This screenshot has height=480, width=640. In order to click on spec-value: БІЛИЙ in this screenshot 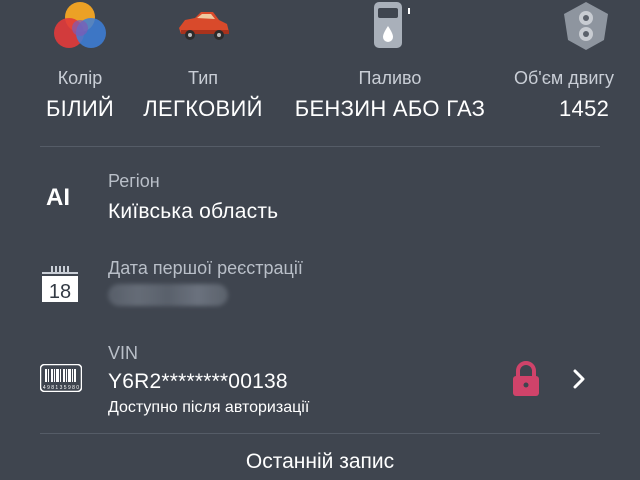, I will do `click(80, 108)`.